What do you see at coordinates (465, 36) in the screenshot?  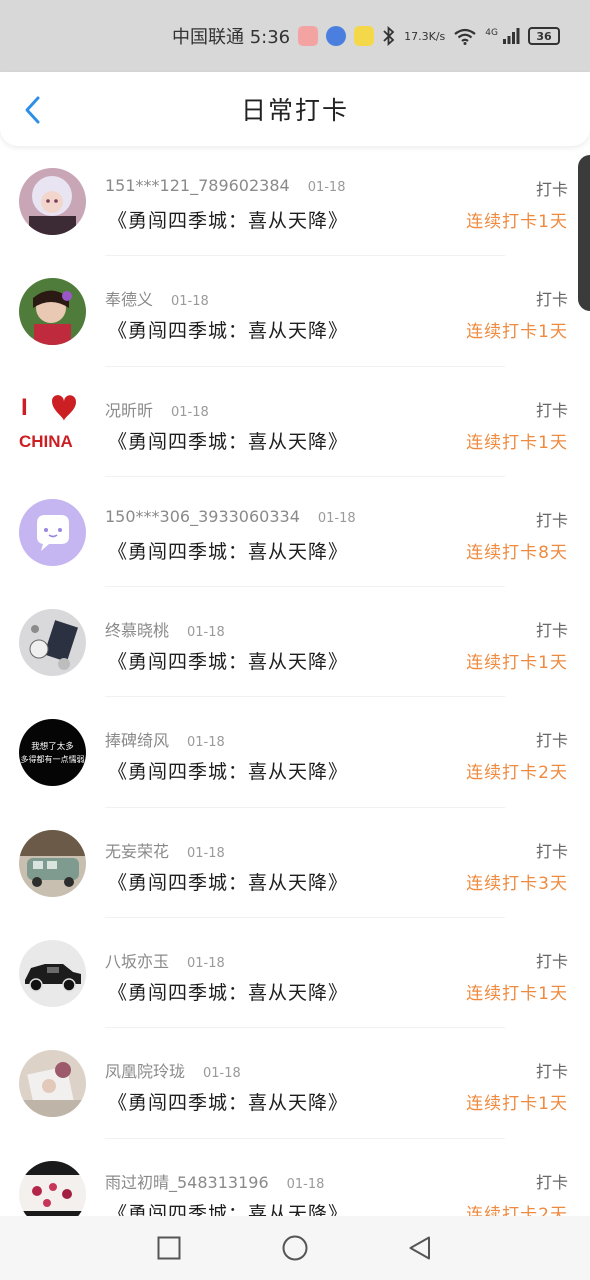 I see `wifi-icon` at bounding box center [465, 36].